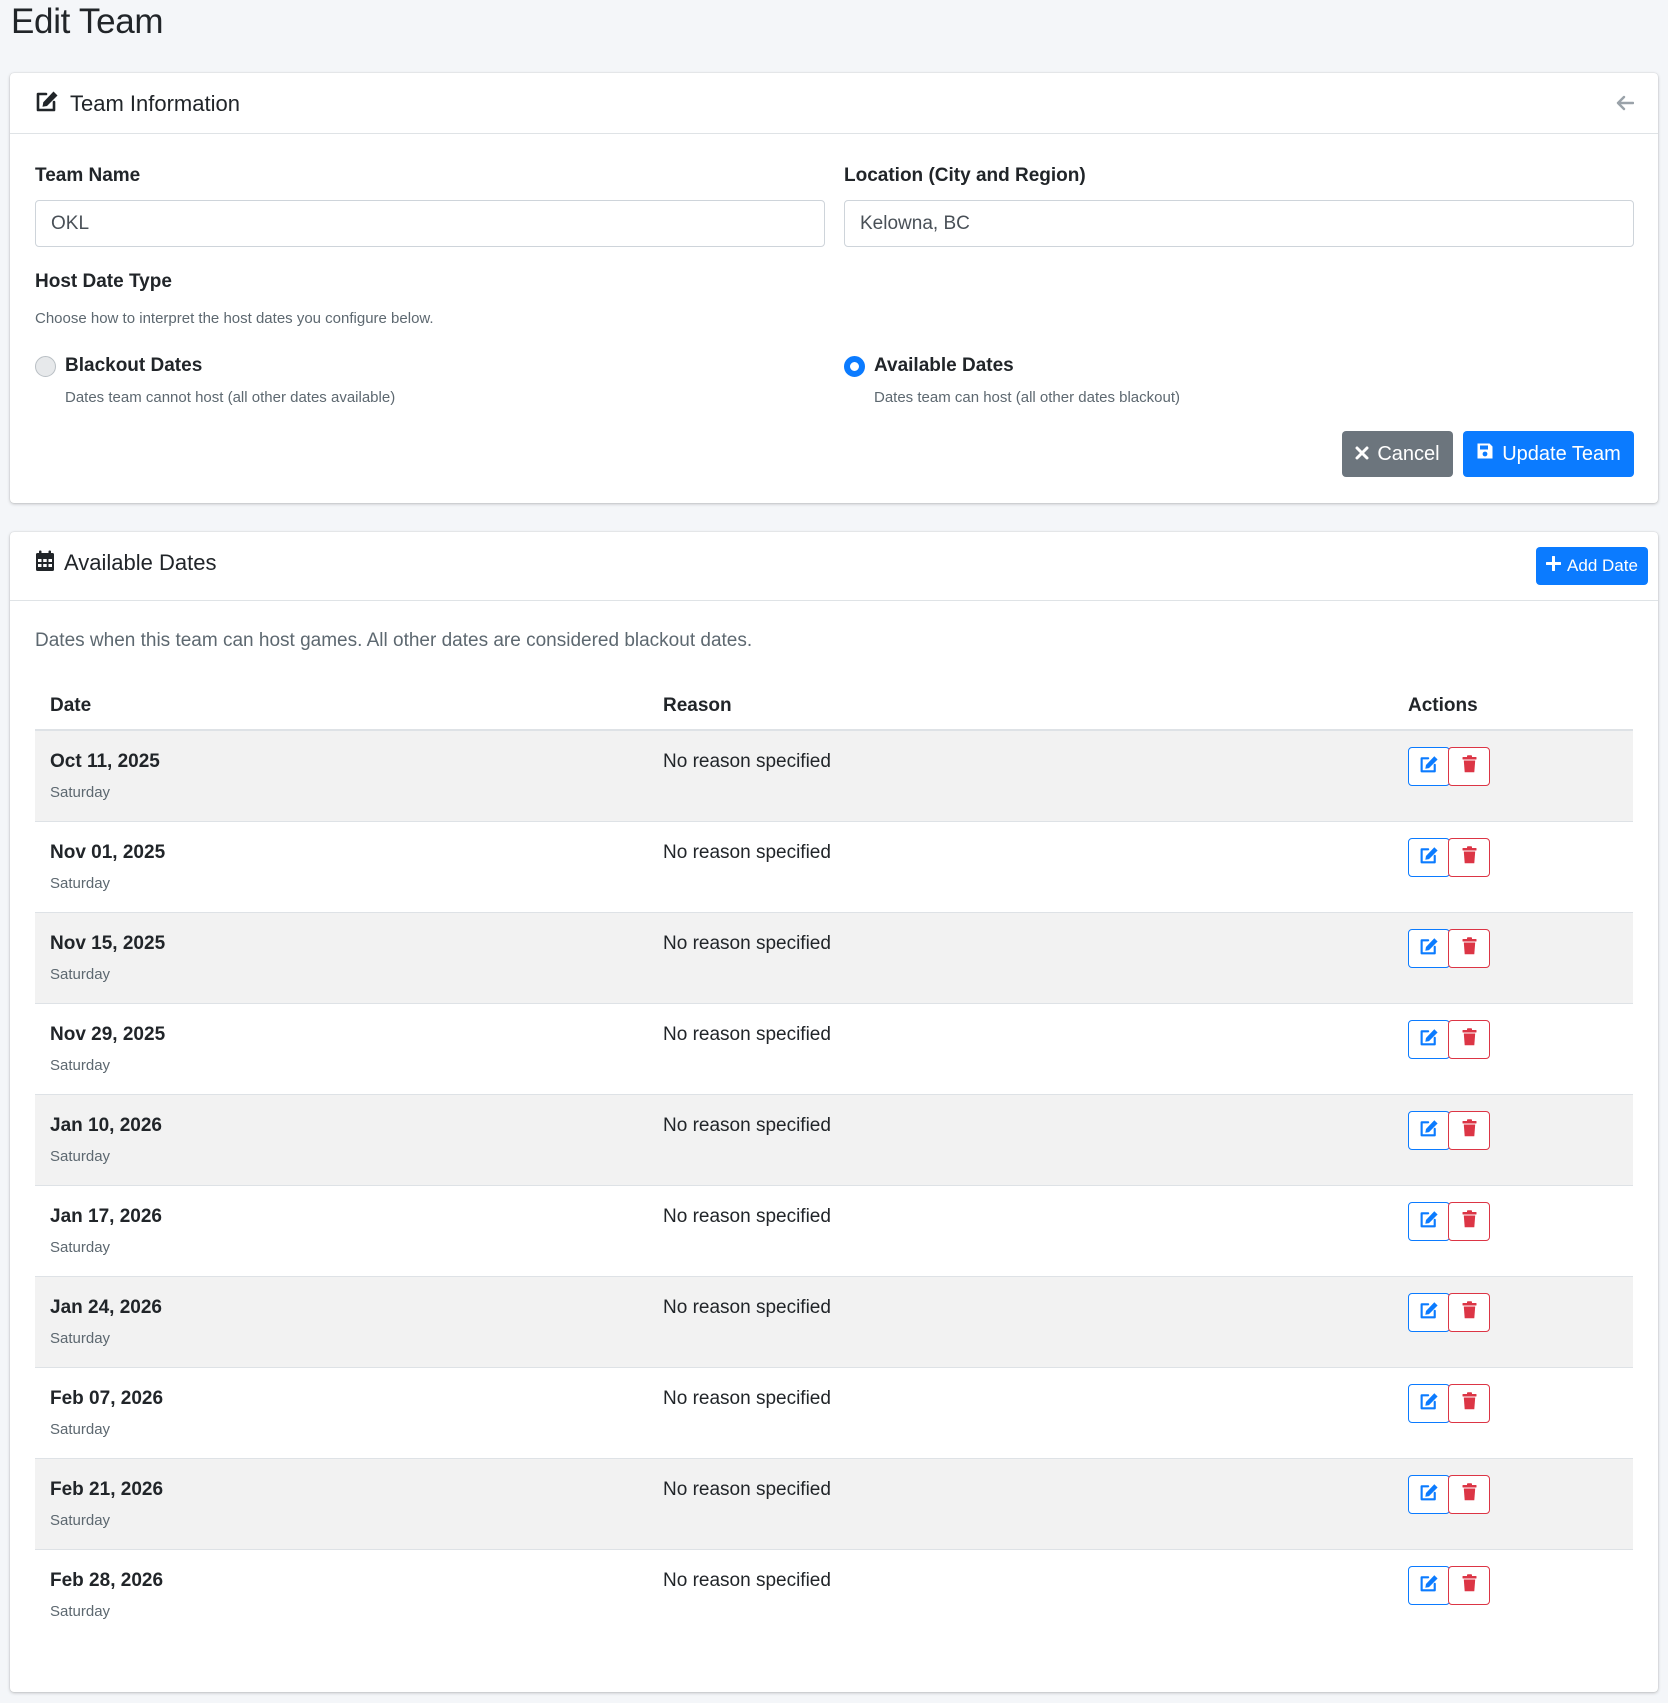 The width and height of the screenshot is (1668, 1703). I want to click on update-team-button-label: Update Team, so click(1561, 453).